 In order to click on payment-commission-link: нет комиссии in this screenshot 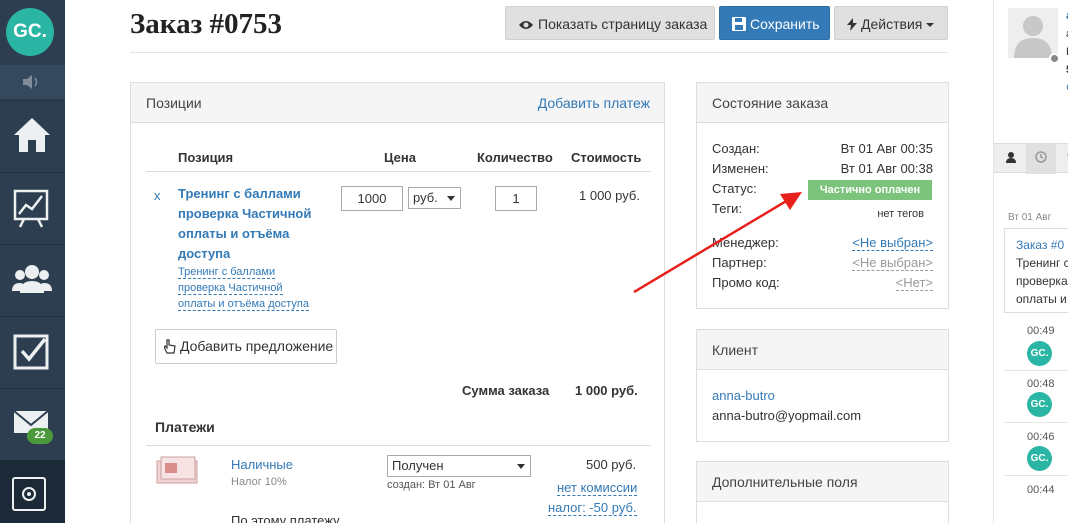, I will do `click(597, 488)`.